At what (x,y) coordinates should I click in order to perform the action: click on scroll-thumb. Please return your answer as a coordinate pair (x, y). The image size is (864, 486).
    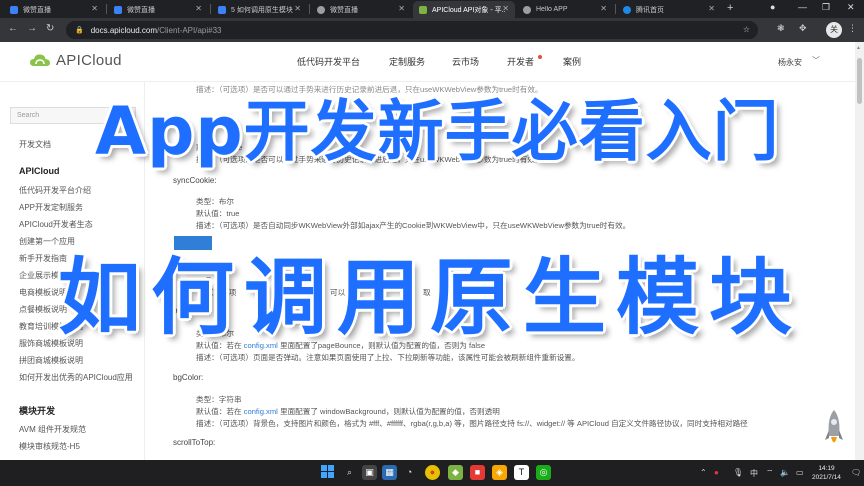
    Looking at the image, I should click on (859, 81).